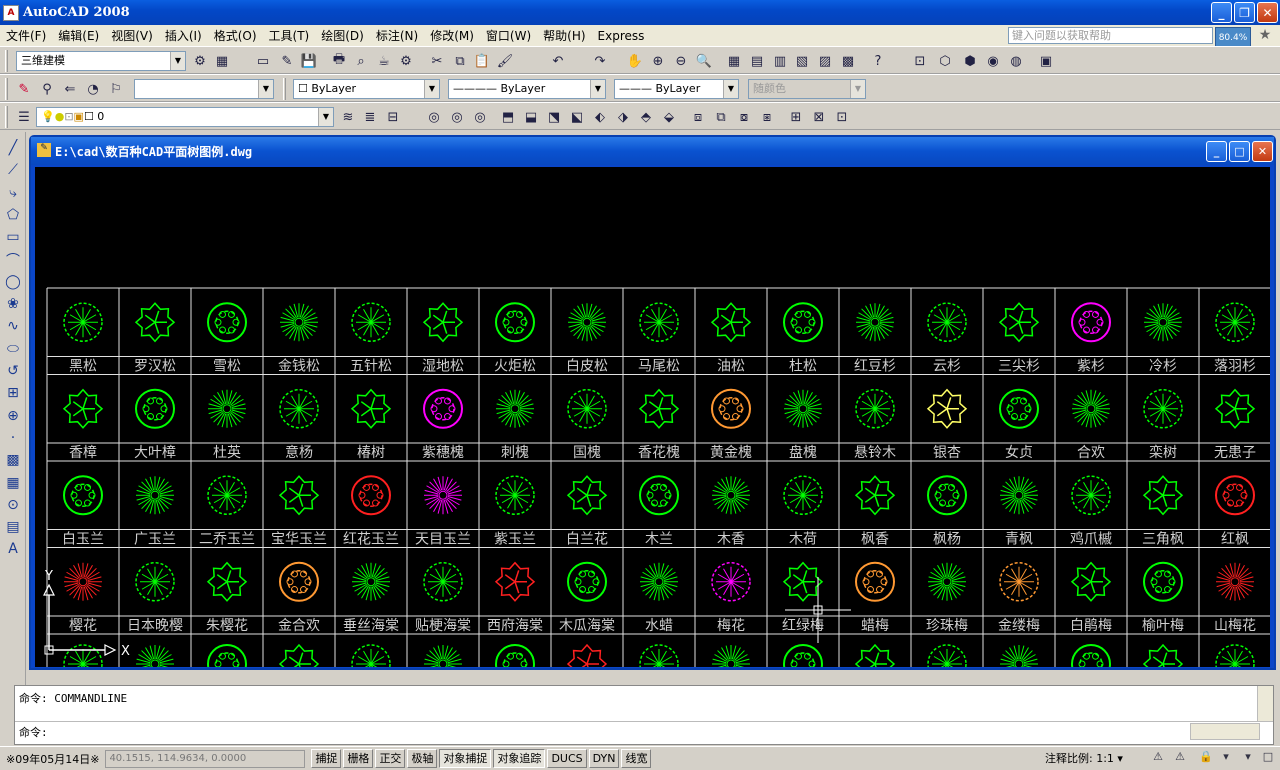  What do you see at coordinates (370, 117) in the screenshot?
I see `layer-tool-1-icon: ≣` at bounding box center [370, 117].